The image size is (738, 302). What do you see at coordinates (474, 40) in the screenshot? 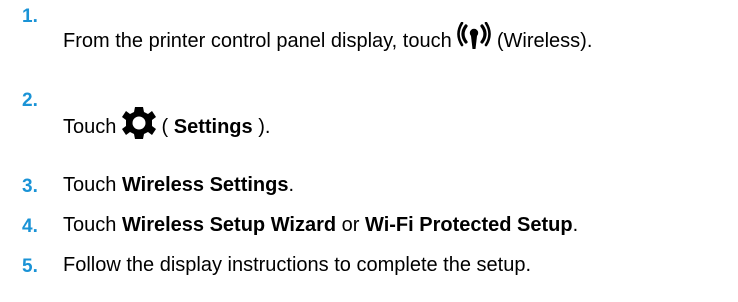
I see `wireless-icon` at bounding box center [474, 40].